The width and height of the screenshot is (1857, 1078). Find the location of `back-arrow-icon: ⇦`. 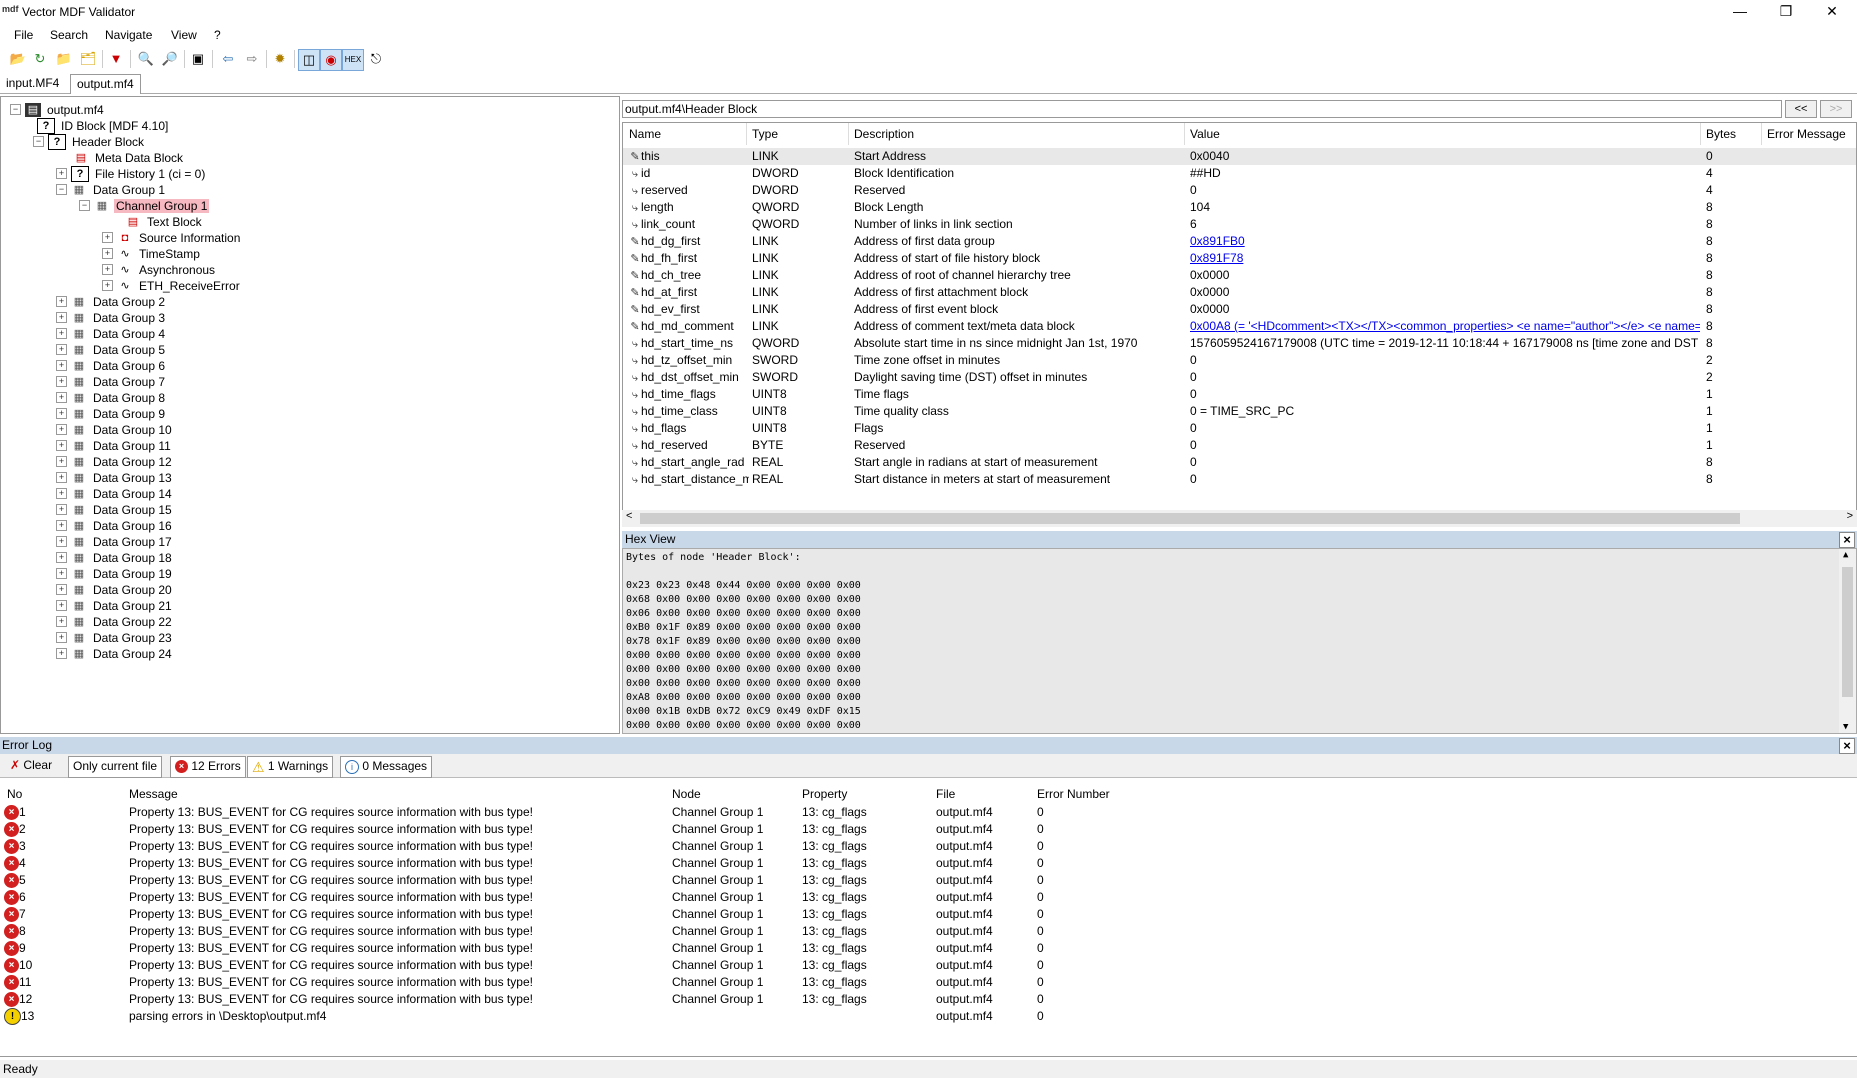

back-arrow-icon: ⇦ is located at coordinates (228, 59).